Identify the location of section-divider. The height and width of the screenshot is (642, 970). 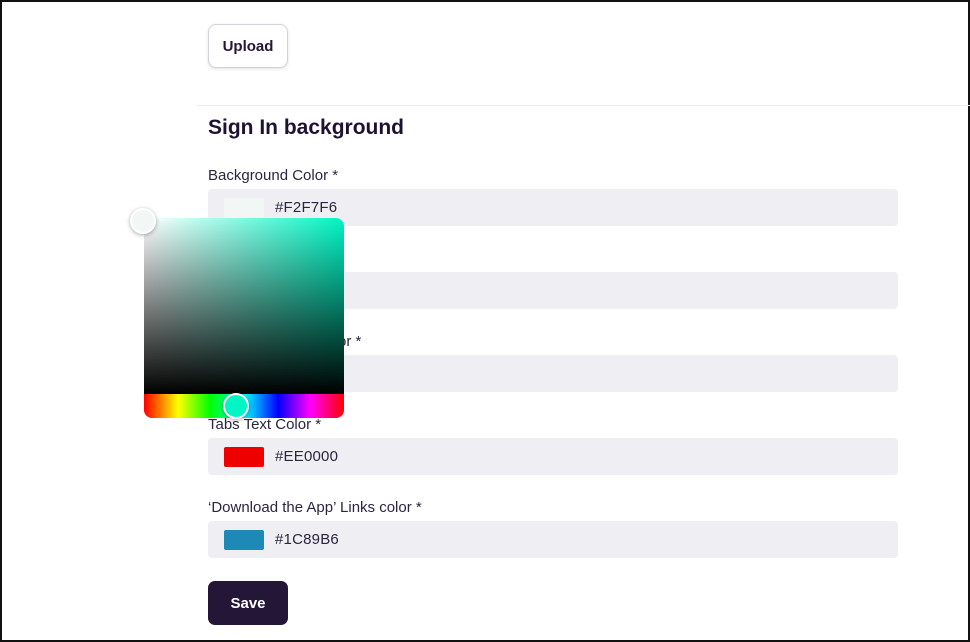
(583, 105).